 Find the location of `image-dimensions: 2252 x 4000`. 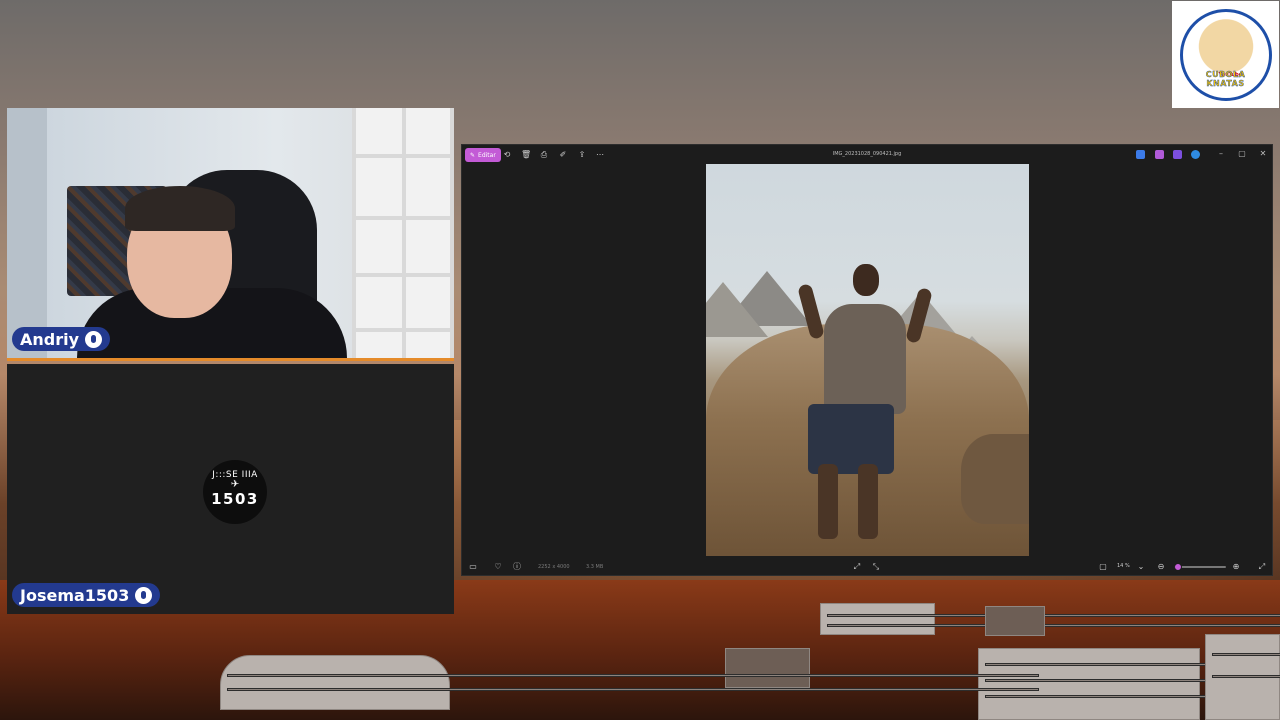

image-dimensions: 2252 x 4000 is located at coordinates (554, 567).